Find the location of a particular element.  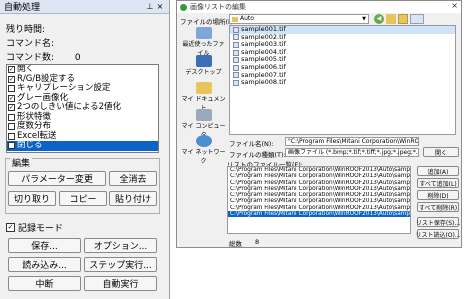

process-label: 閉じる is located at coordinates (30, 145).